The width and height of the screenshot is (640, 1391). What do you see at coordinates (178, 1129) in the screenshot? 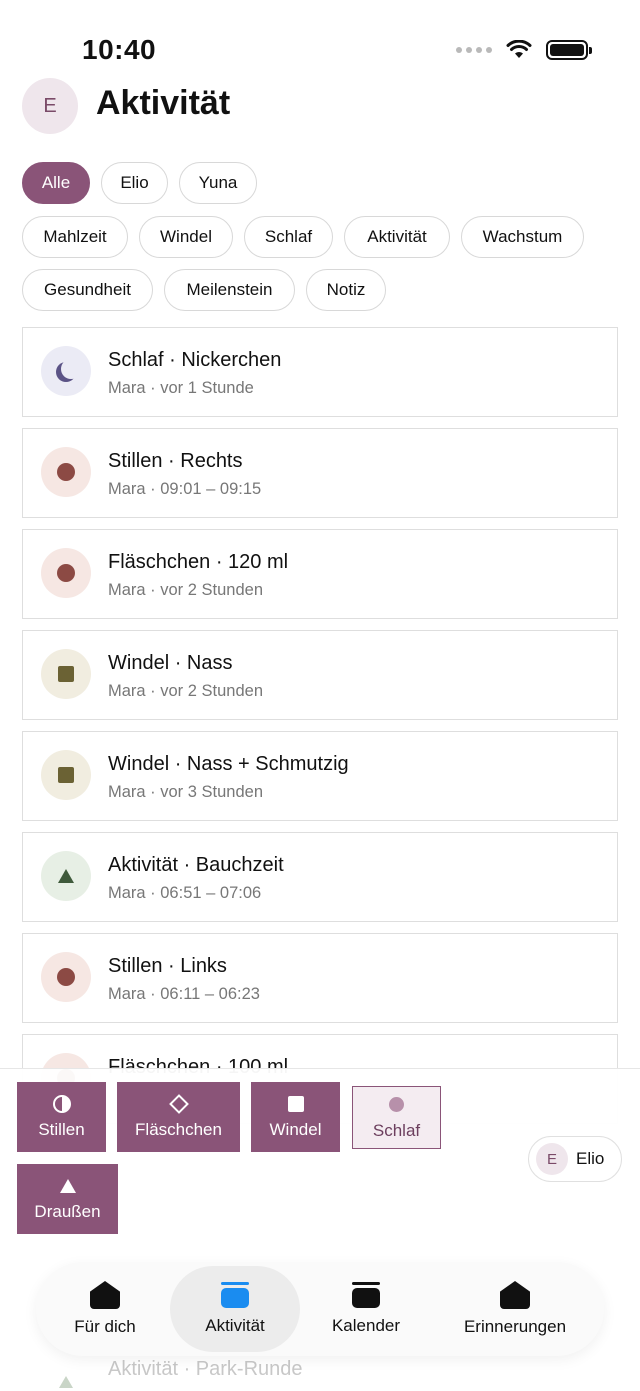
I see `quick-log-label: Fläschchen` at bounding box center [178, 1129].